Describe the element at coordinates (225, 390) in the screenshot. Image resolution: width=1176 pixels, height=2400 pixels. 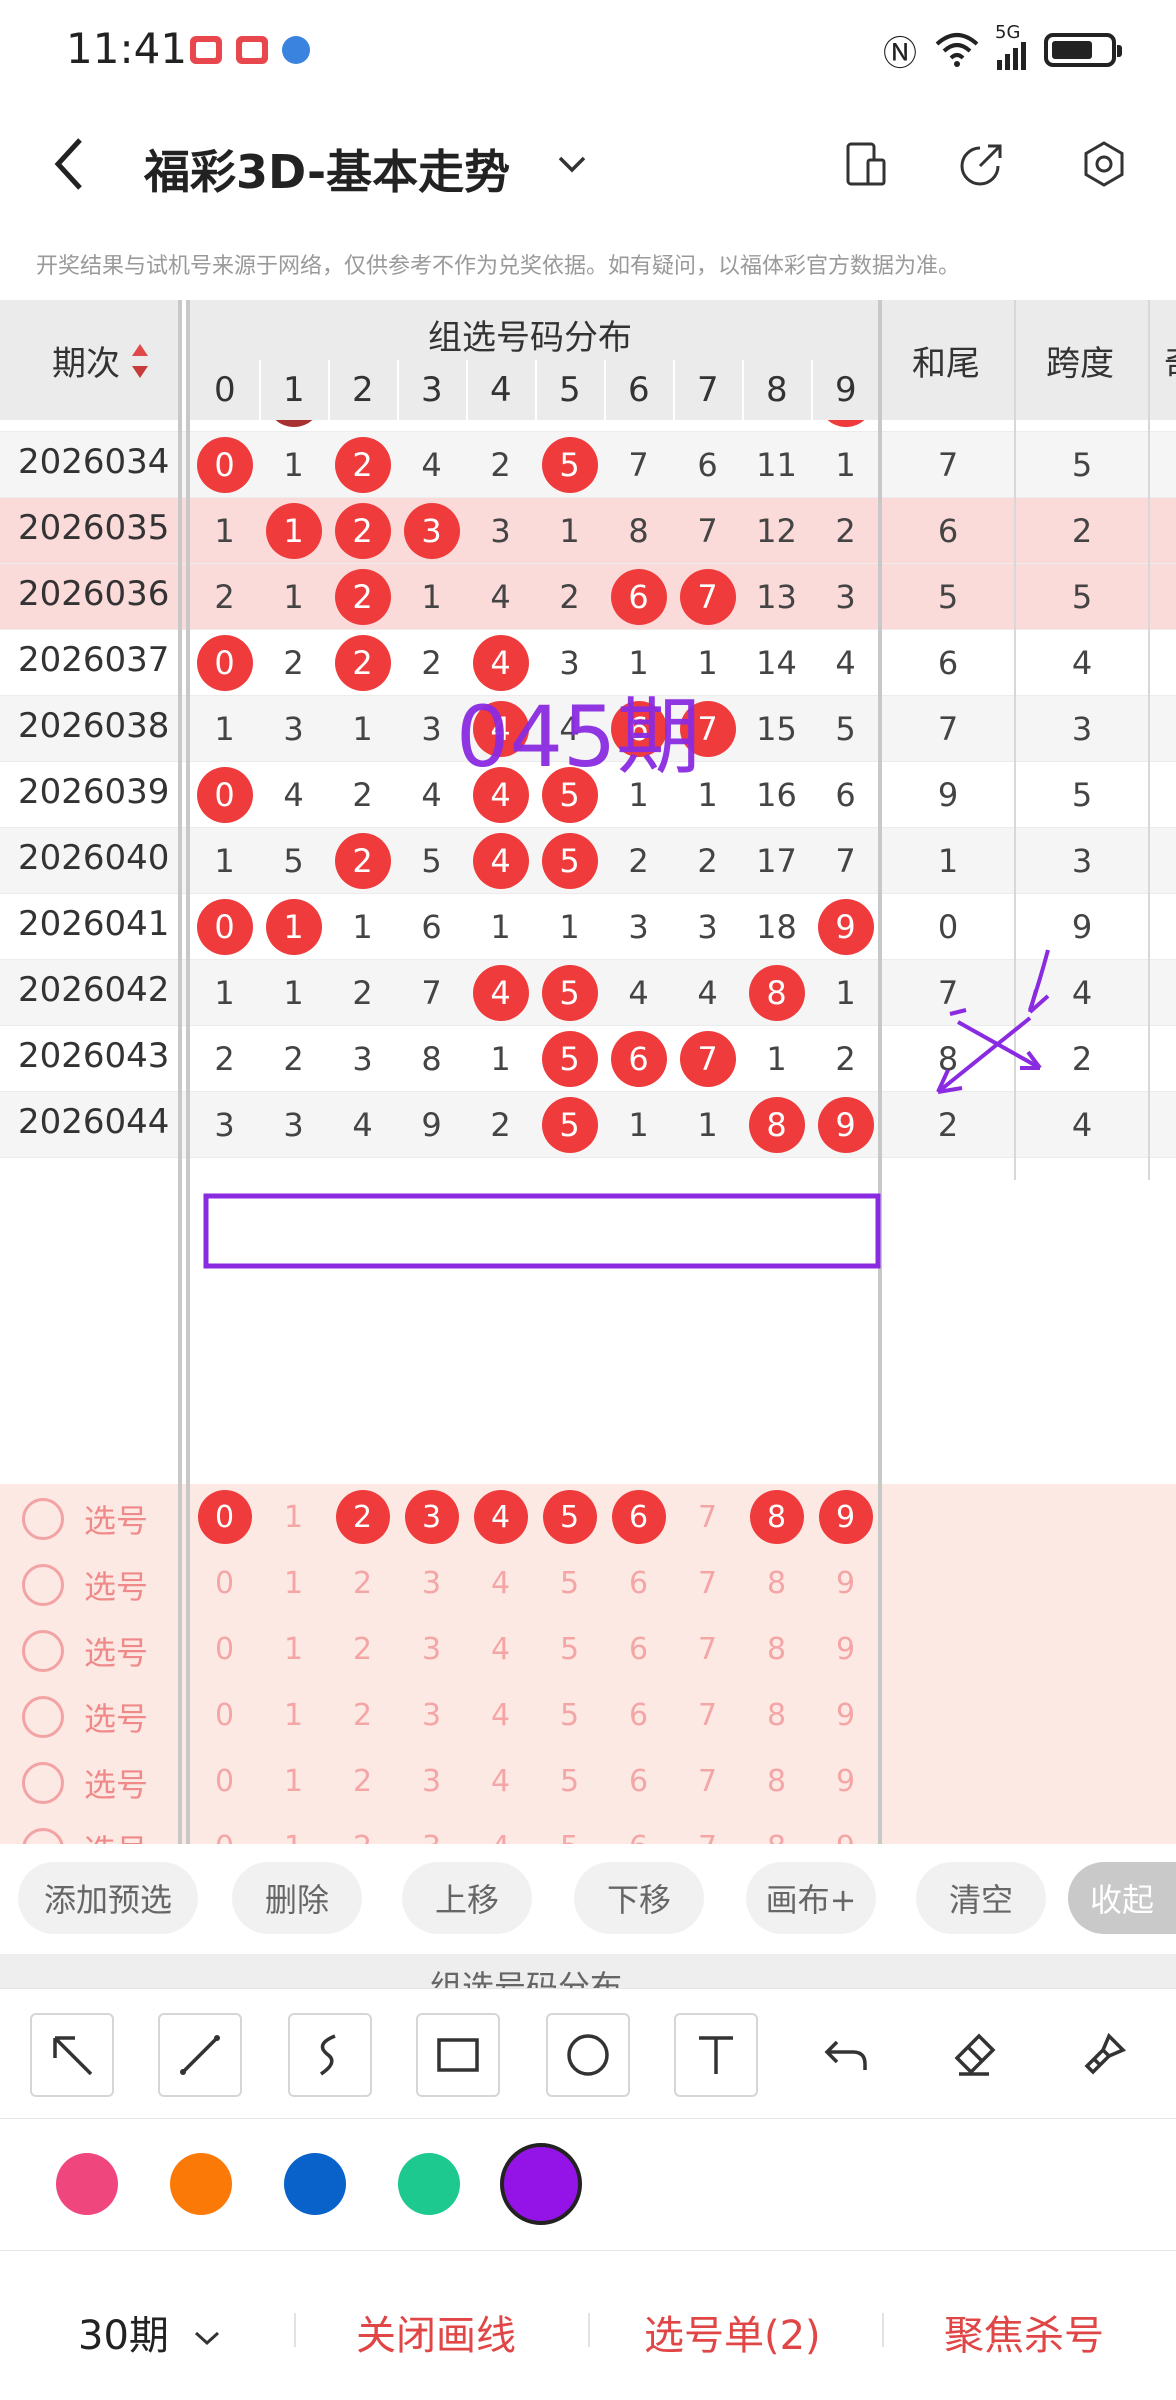
I see `digit-header-0: 0` at that location.